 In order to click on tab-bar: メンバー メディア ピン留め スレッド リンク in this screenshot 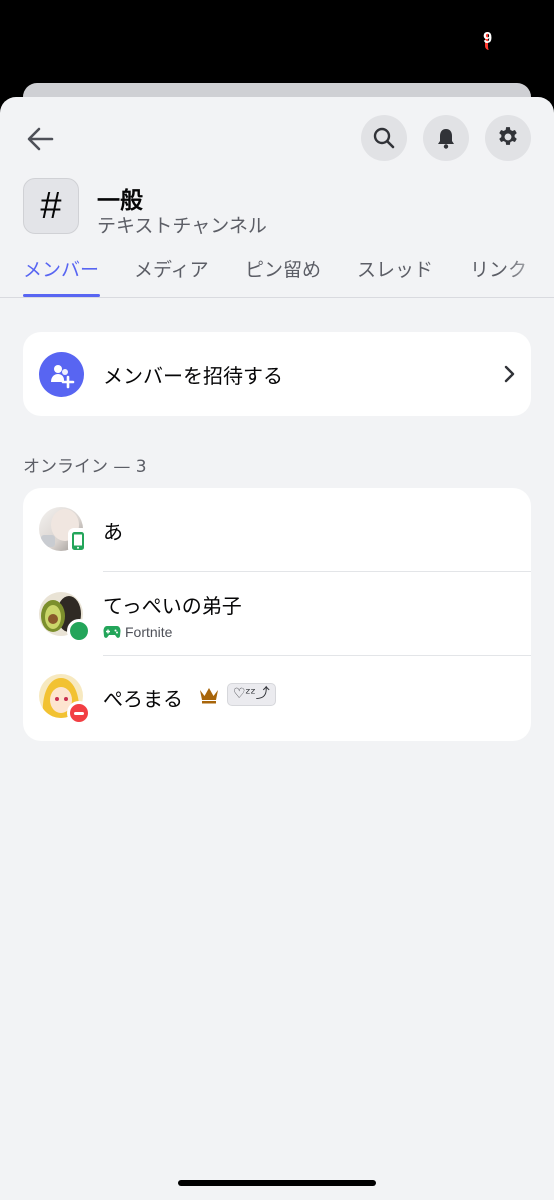, I will do `click(277, 272)`.